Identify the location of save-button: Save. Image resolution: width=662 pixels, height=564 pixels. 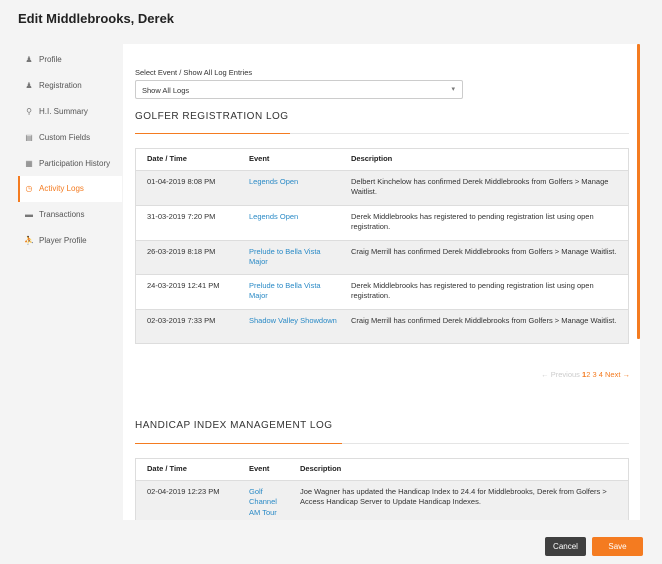
(617, 546).